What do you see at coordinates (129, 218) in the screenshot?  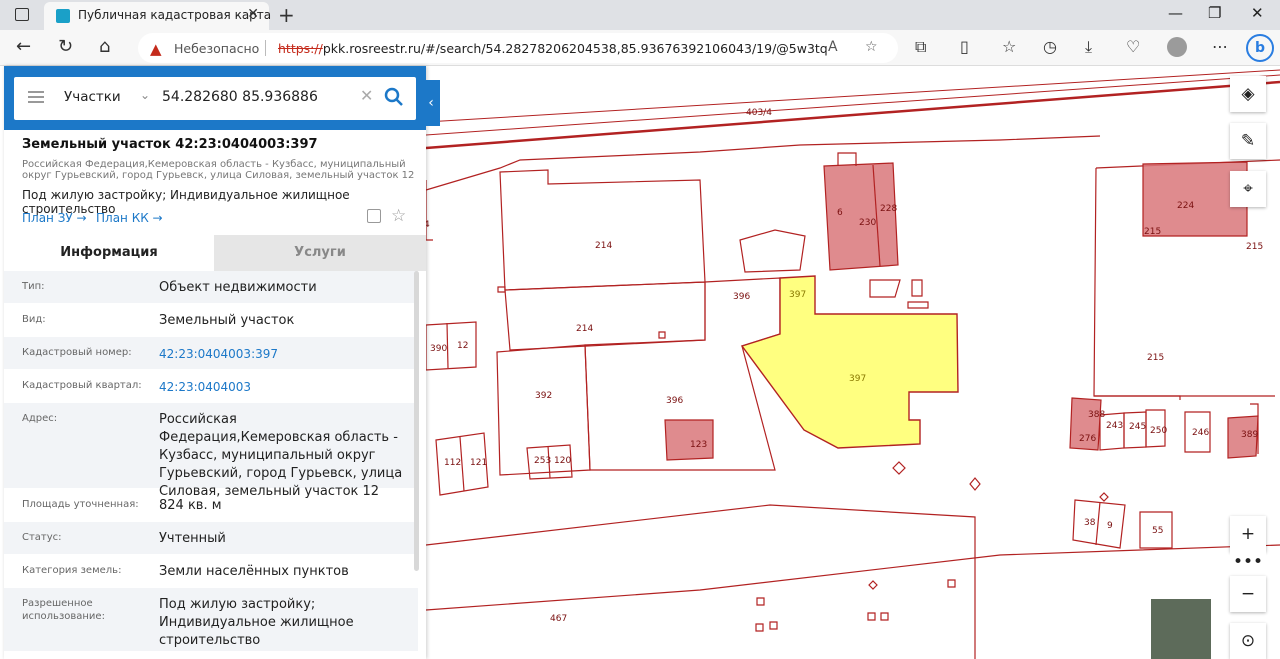 I see `plan-kk-link: План КК →` at bounding box center [129, 218].